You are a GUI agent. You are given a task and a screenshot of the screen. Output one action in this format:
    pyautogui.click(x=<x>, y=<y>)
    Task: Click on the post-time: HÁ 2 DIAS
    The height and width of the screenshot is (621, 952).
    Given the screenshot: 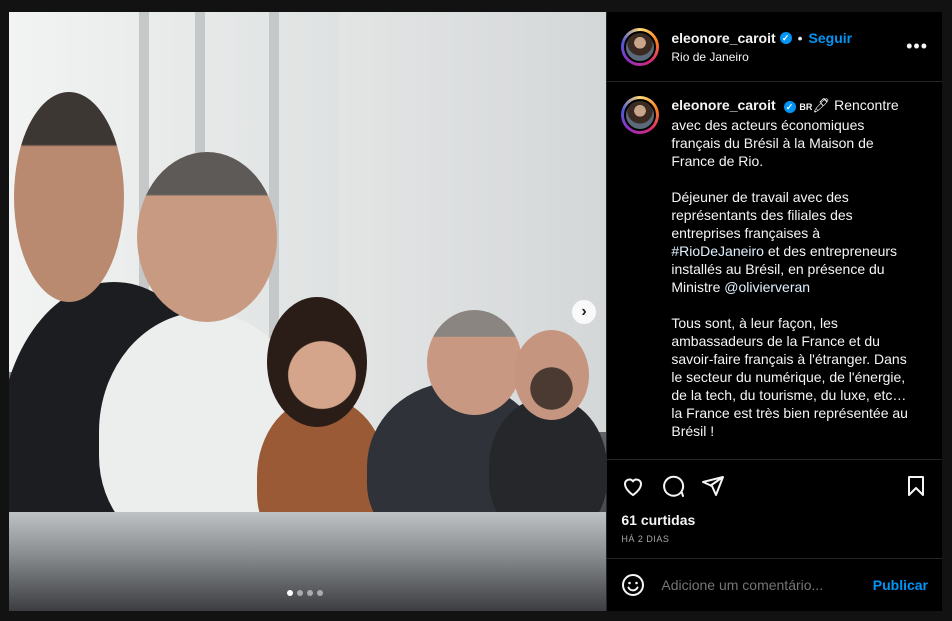 What is the action you would take?
    pyautogui.click(x=774, y=543)
    